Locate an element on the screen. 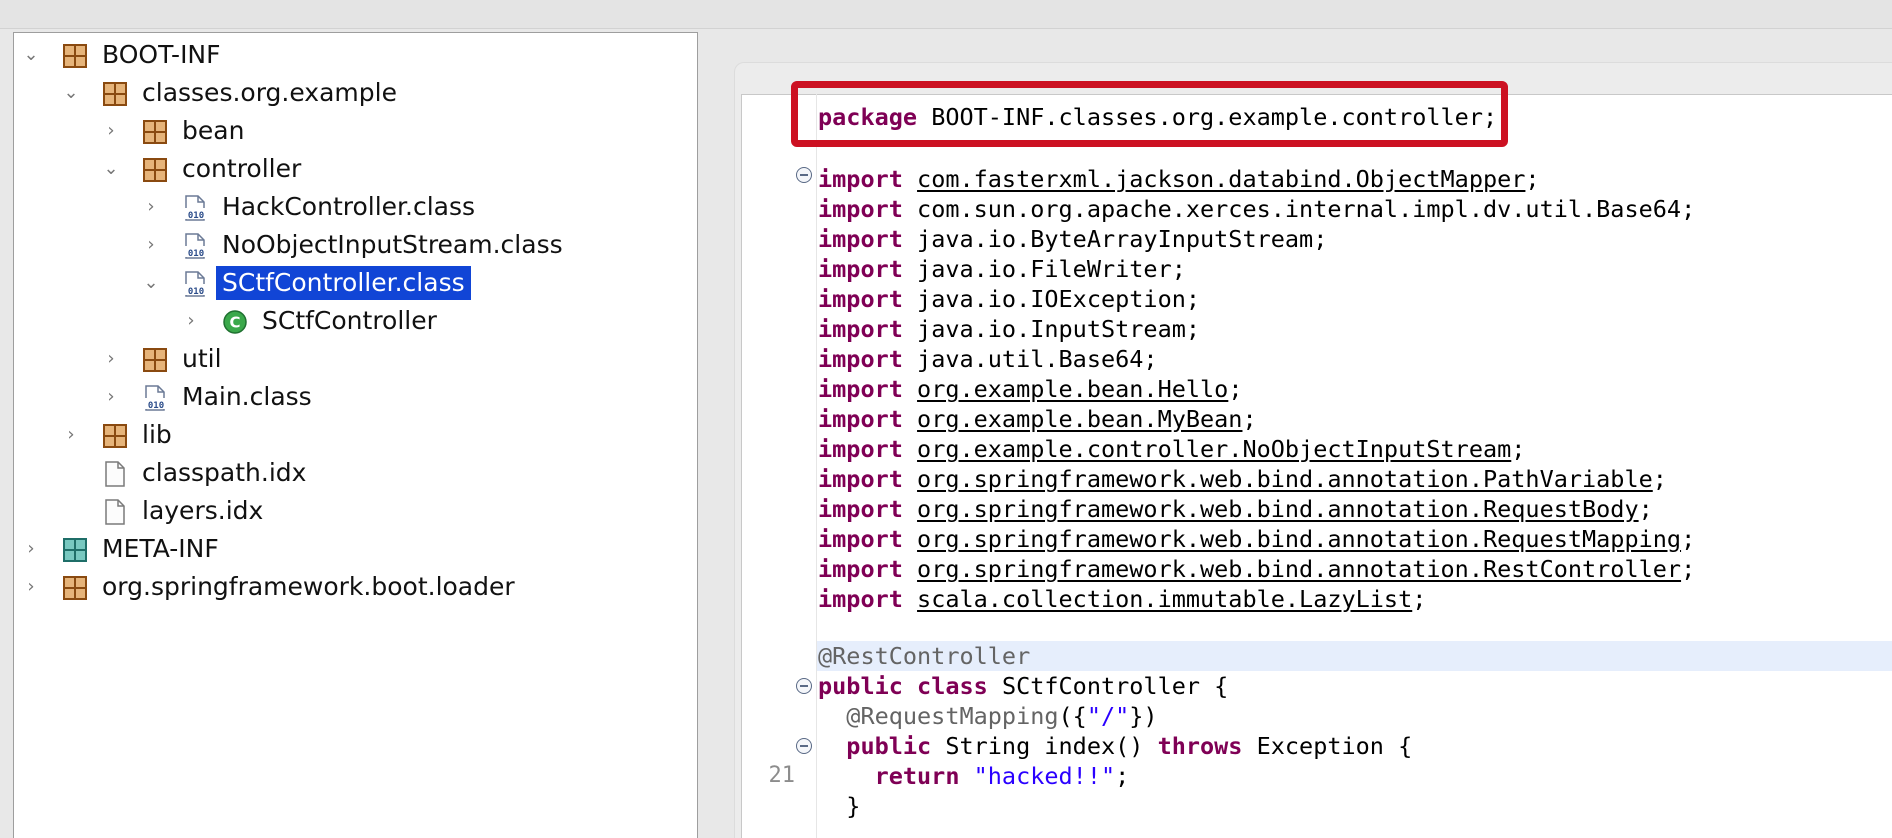 The width and height of the screenshot is (1892, 838). code-line-import: import org.example.bean.MyBean; is located at coordinates (1037, 419).